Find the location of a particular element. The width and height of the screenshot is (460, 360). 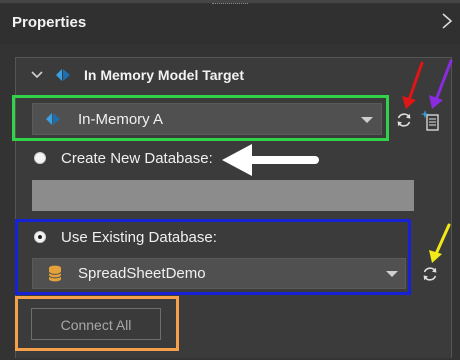

existing-database-value: SpreadSheetDemo is located at coordinates (142, 273).